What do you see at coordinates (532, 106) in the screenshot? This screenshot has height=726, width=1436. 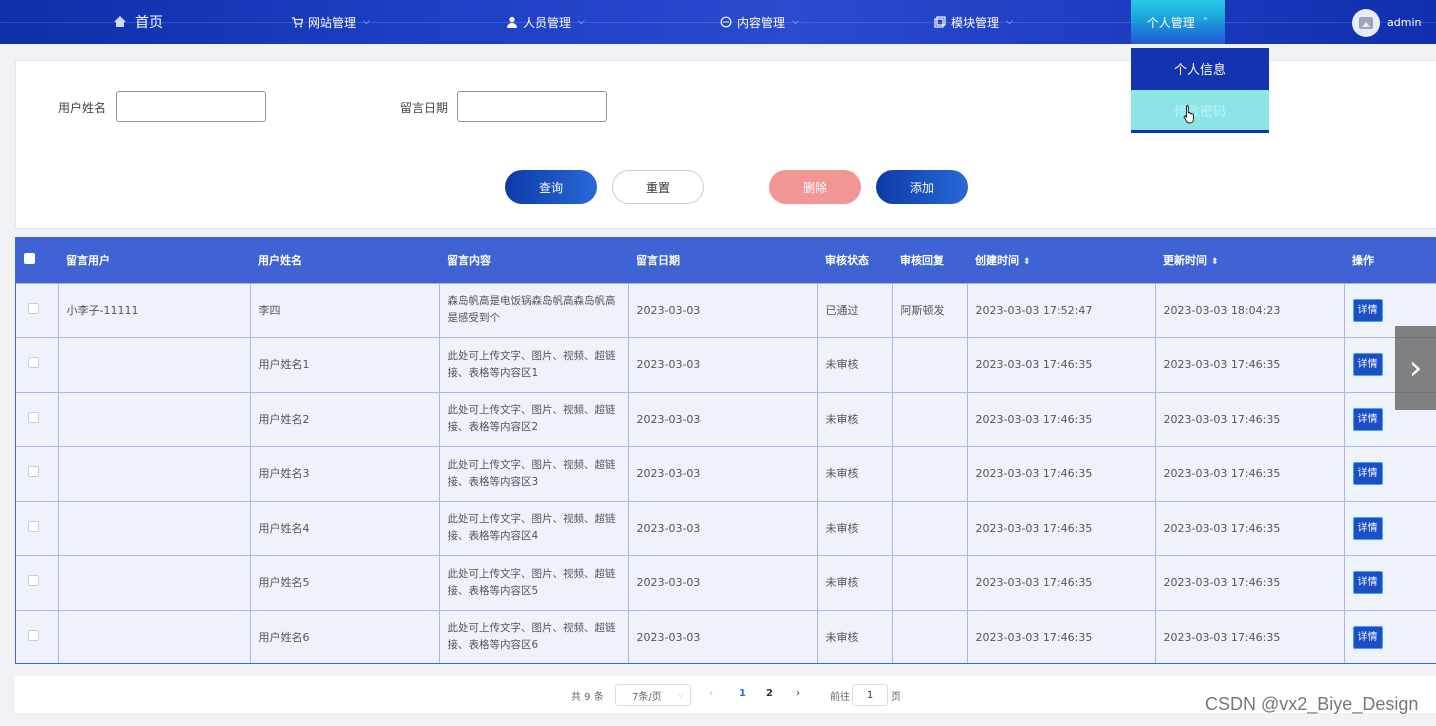 I see `date-filter-input` at bounding box center [532, 106].